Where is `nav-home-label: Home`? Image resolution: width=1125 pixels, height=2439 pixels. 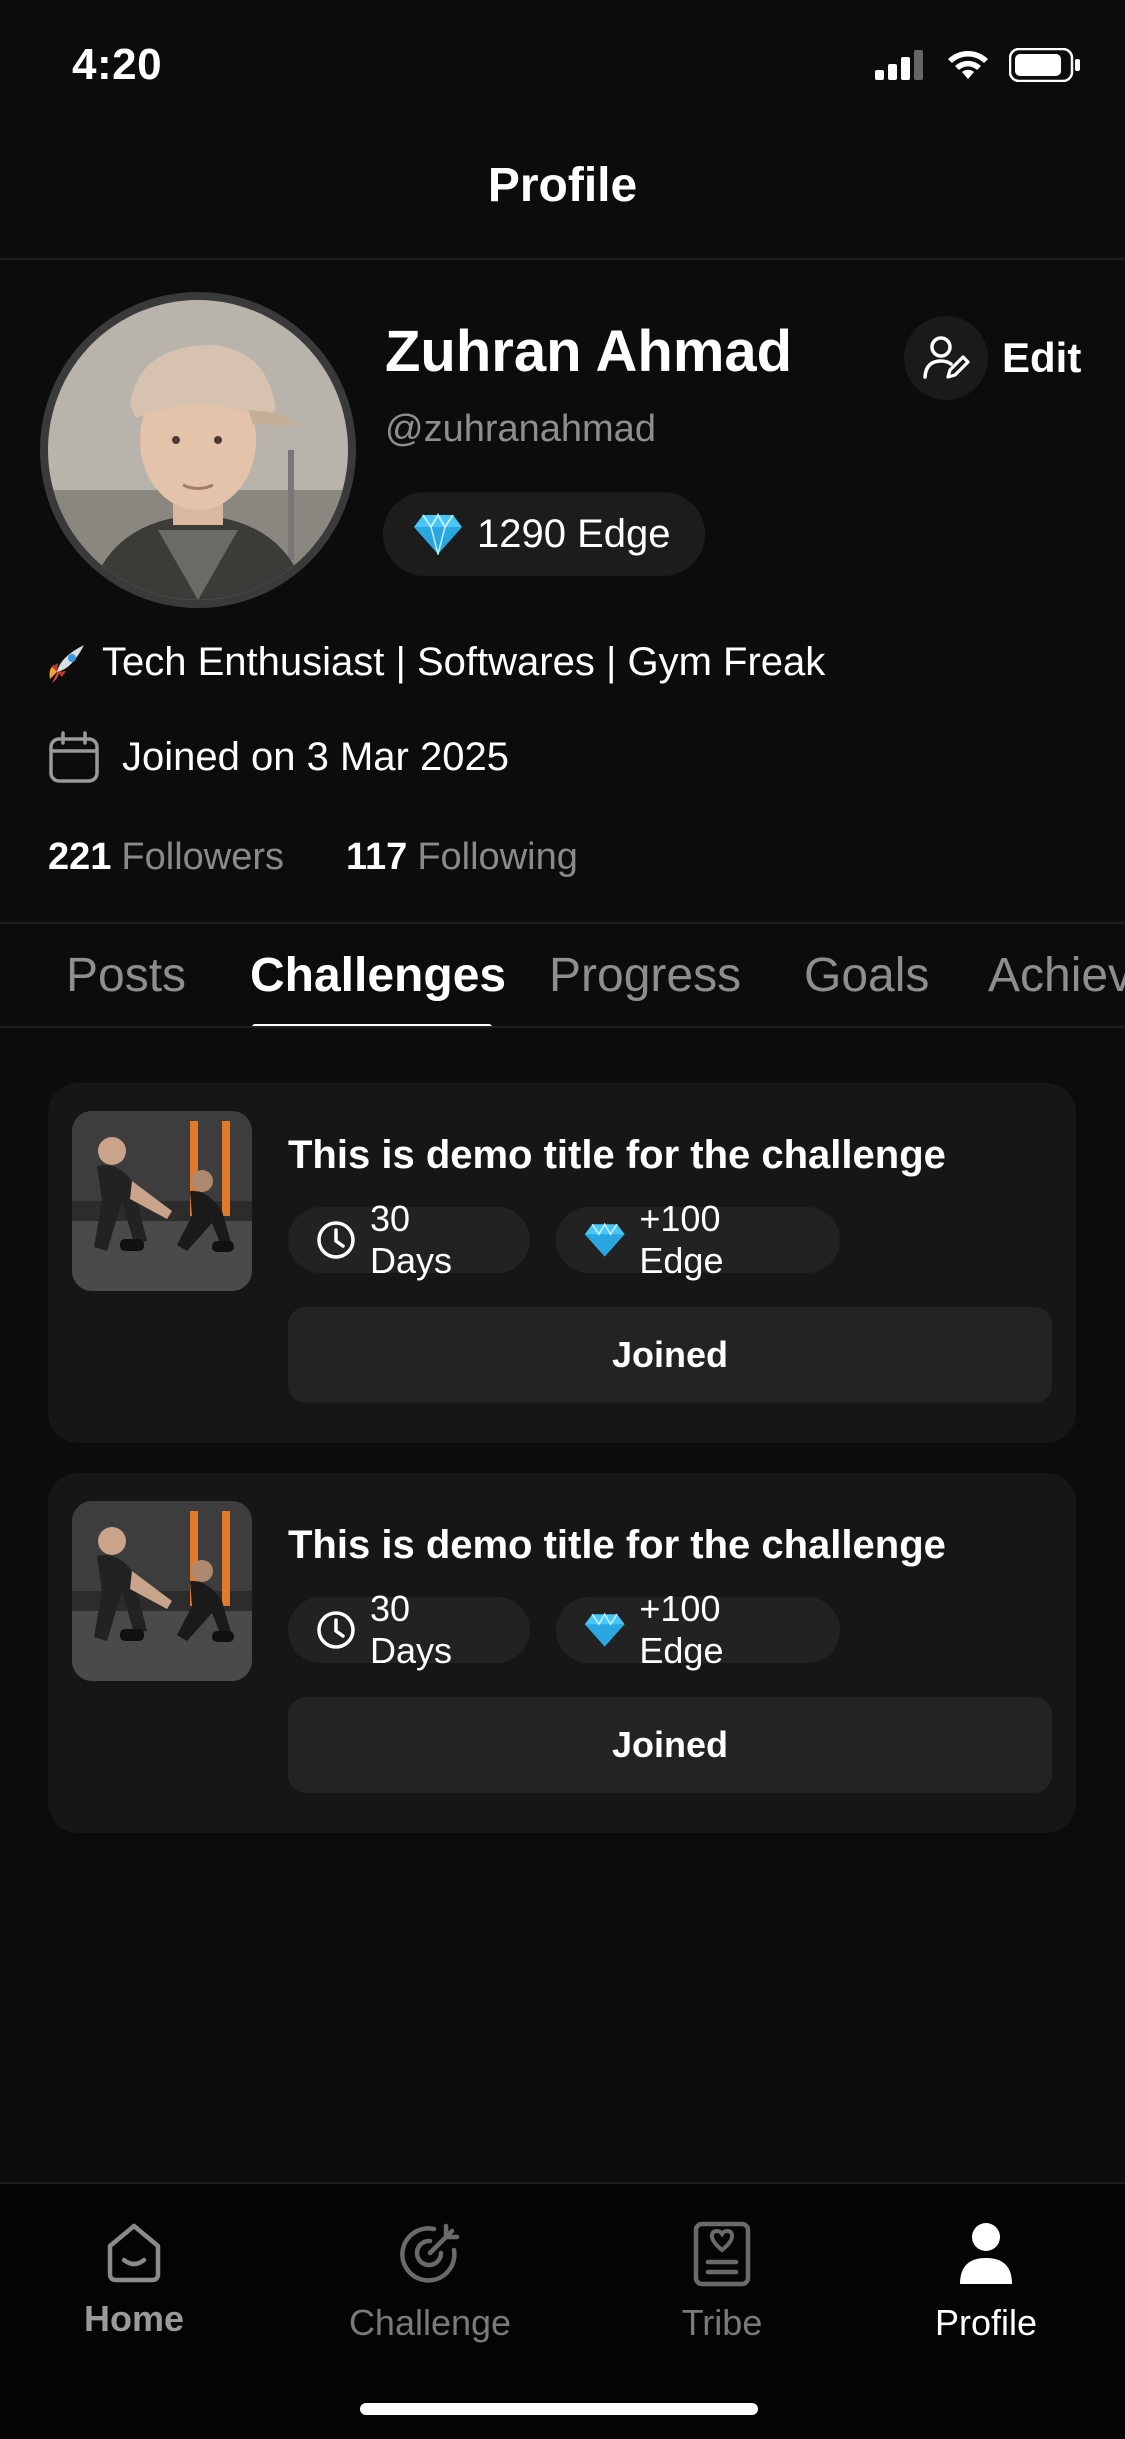 nav-home-label: Home is located at coordinates (134, 2318).